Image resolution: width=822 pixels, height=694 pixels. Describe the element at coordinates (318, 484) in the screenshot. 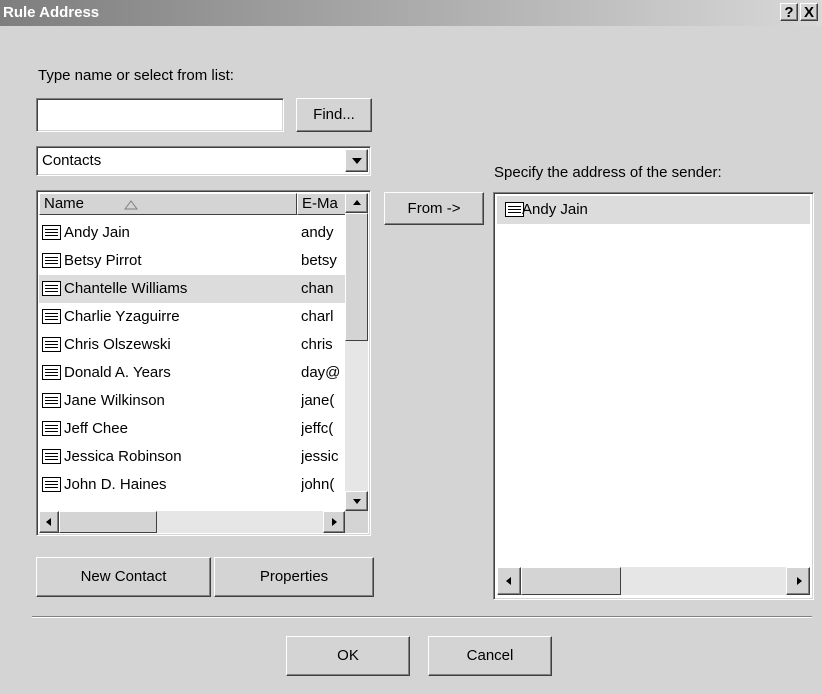

I see `contact-email: john(` at that location.